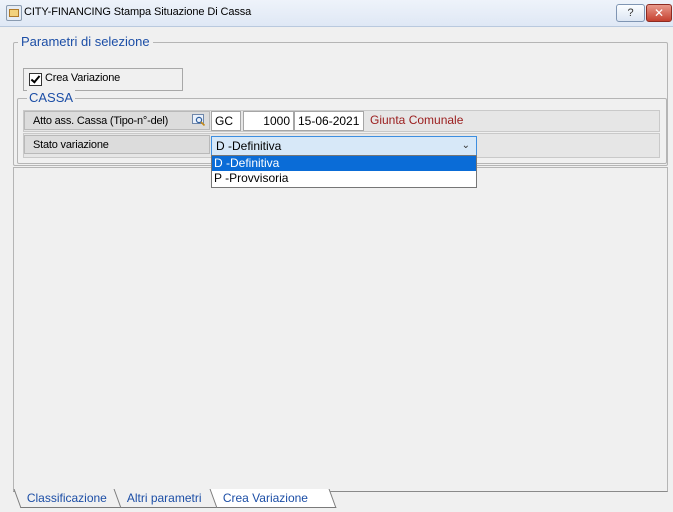  What do you see at coordinates (85, 41) in the screenshot?
I see `selection-group-legend: Parametri di selezione` at bounding box center [85, 41].